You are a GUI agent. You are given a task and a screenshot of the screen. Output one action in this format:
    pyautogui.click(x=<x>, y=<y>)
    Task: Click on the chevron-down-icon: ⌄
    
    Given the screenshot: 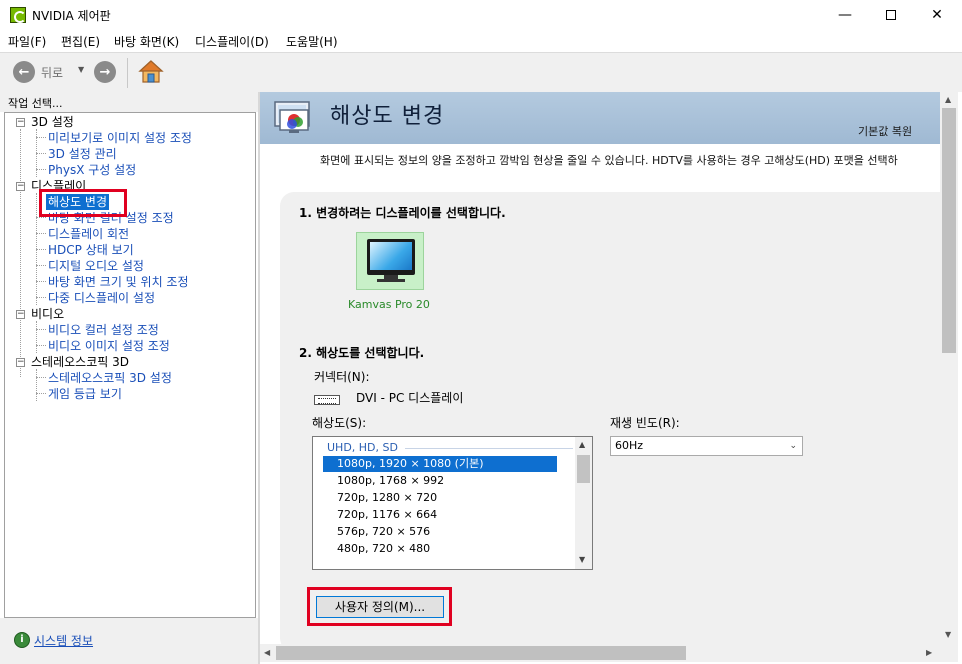 What is the action you would take?
    pyautogui.click(x=793, y=446)
    